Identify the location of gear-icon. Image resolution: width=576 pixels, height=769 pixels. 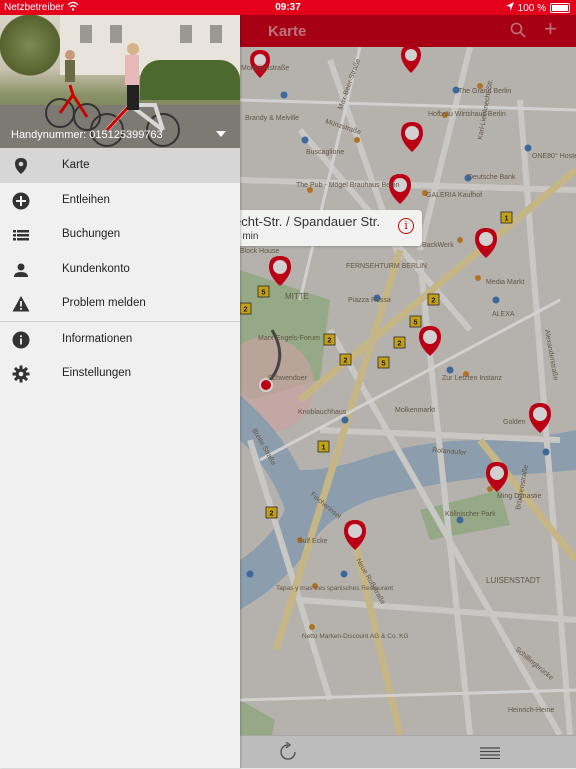
(21, 374).